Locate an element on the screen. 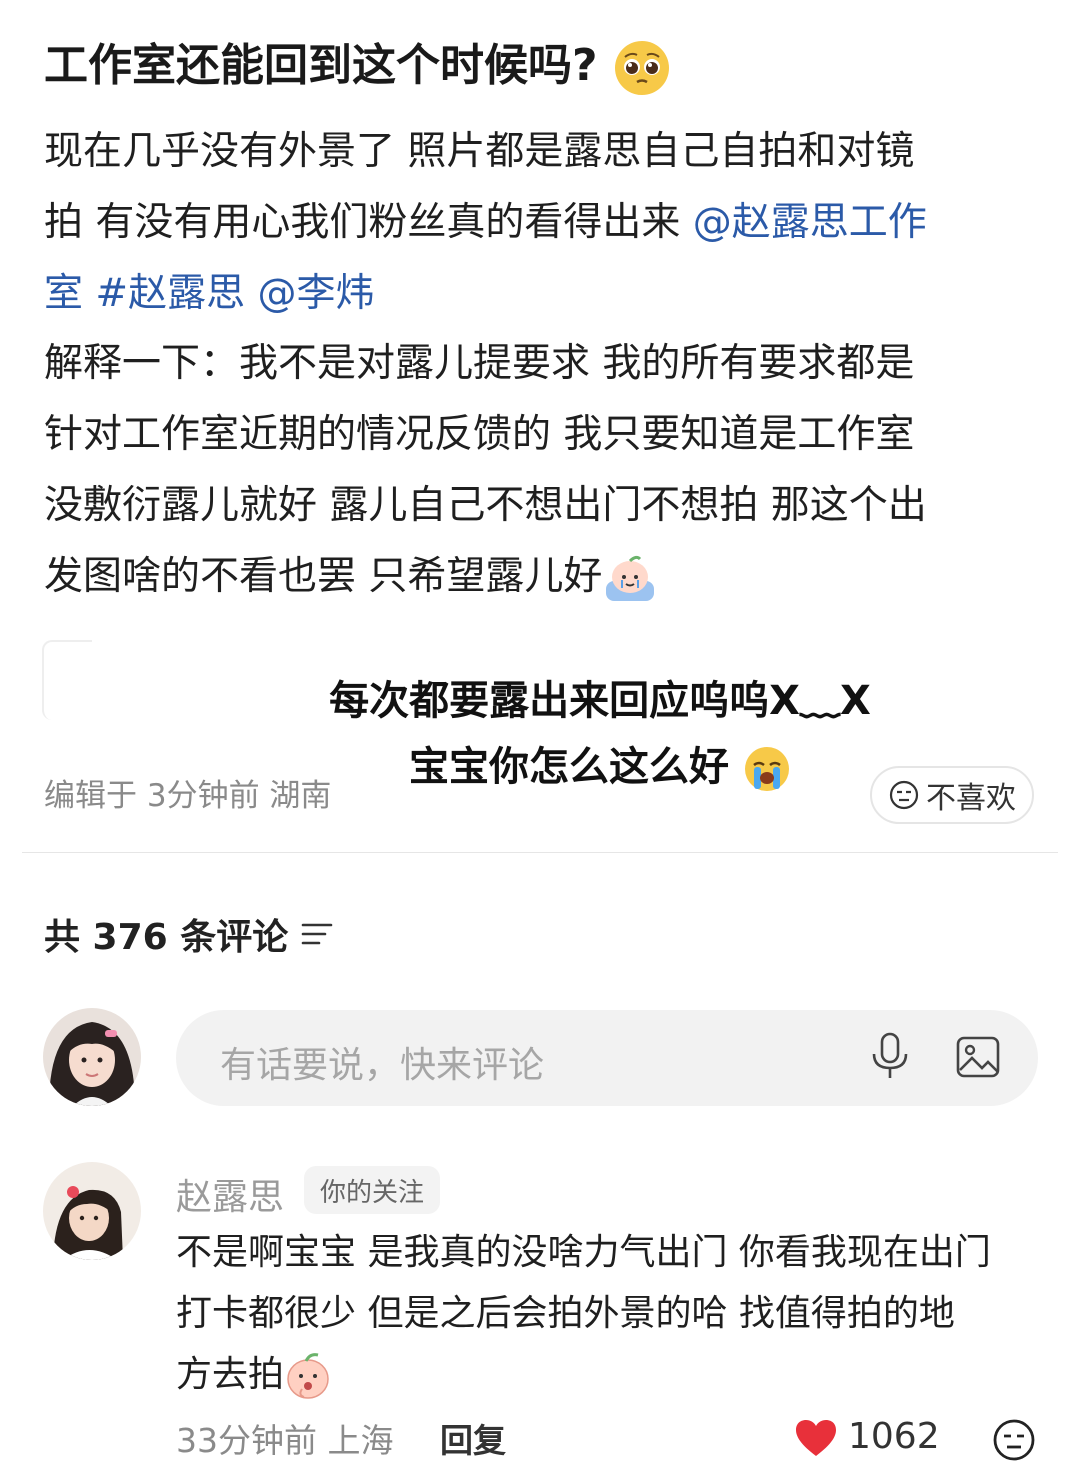 Image resolution: width=1080 pixels, height=1477 pixels. comment-count-header: 共 376 条评论 is located at coordinates (189, 934).